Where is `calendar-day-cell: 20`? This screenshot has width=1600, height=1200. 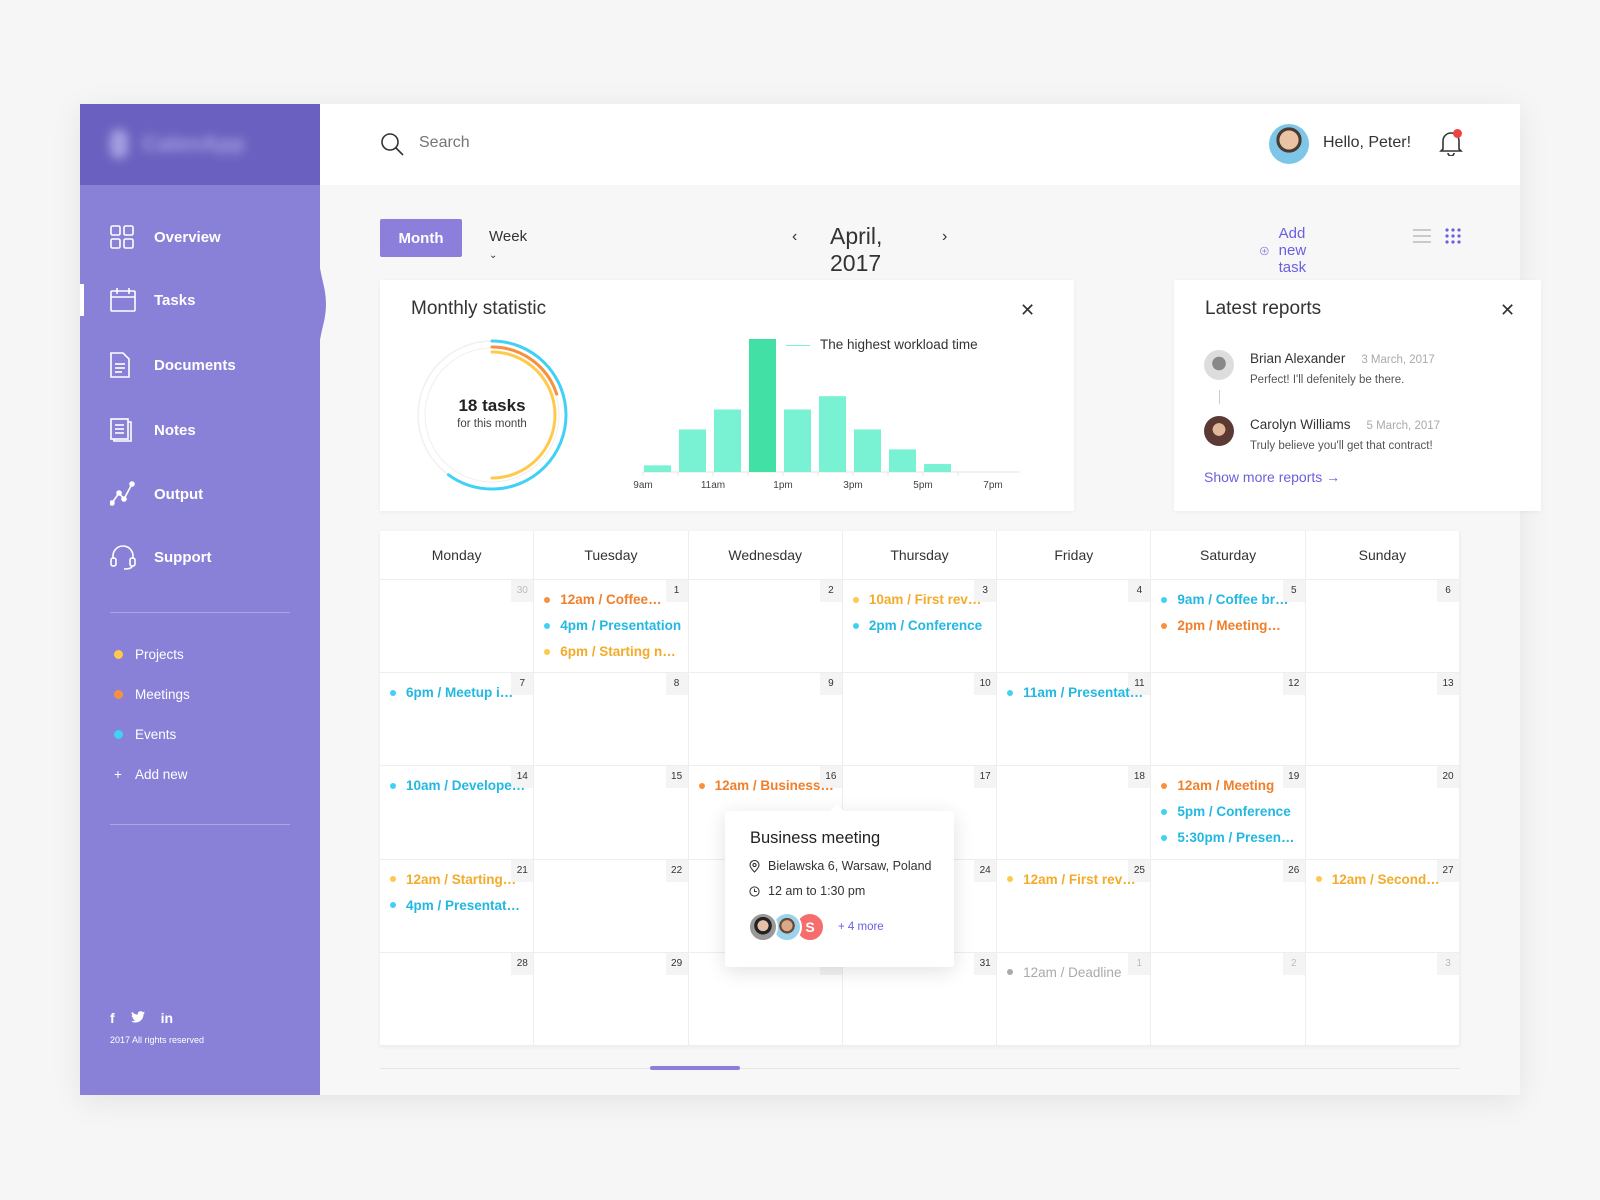 calendar-day-cell: 20 is located at coordinates (1382, 813).